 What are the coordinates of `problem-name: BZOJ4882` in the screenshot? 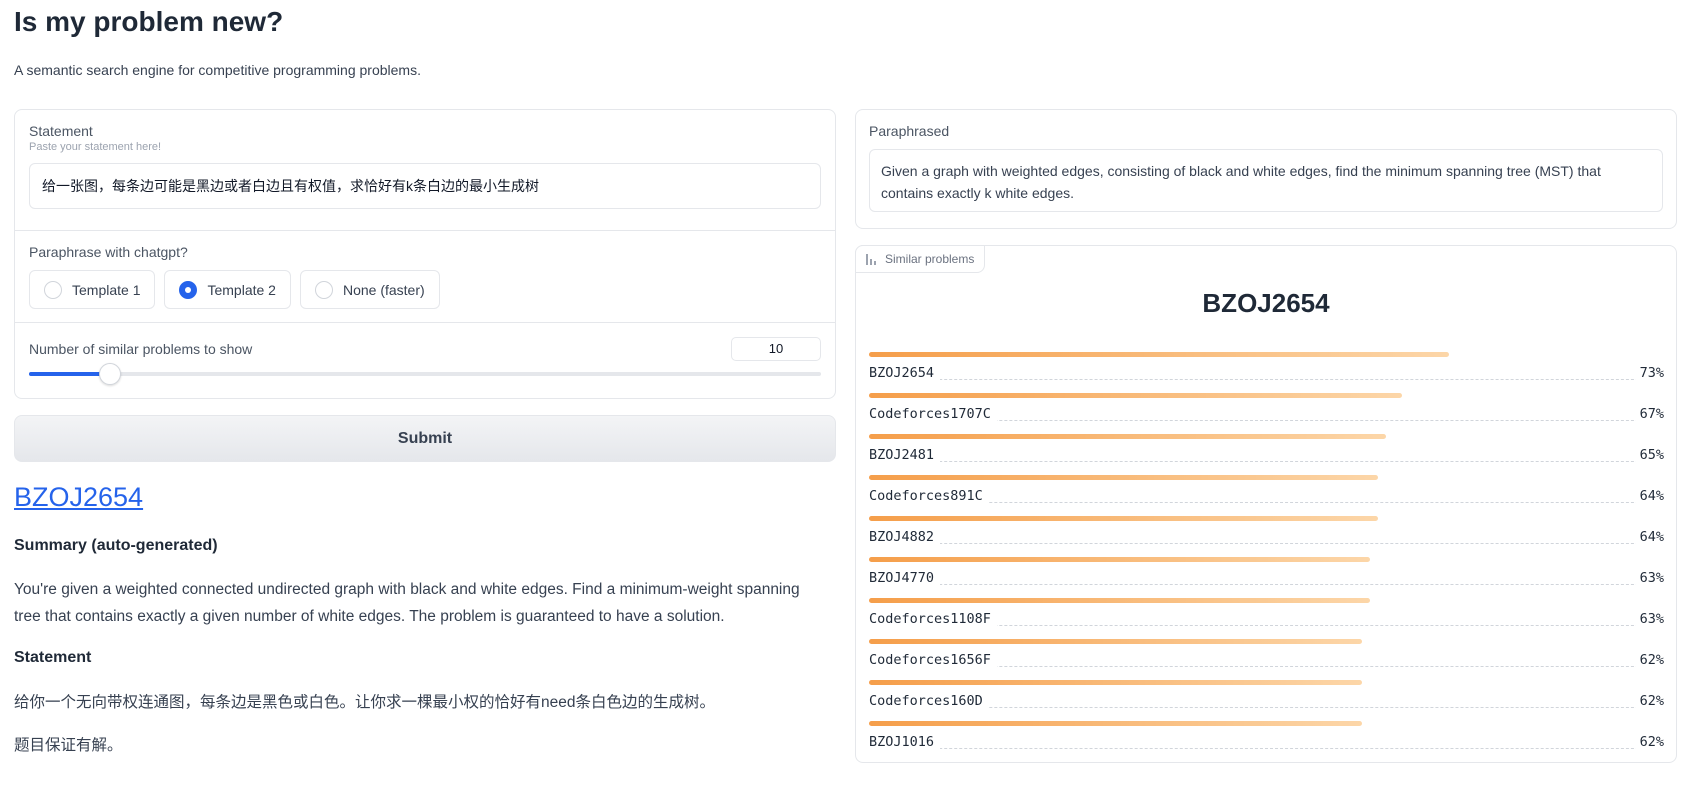 It's located at (905, 537).